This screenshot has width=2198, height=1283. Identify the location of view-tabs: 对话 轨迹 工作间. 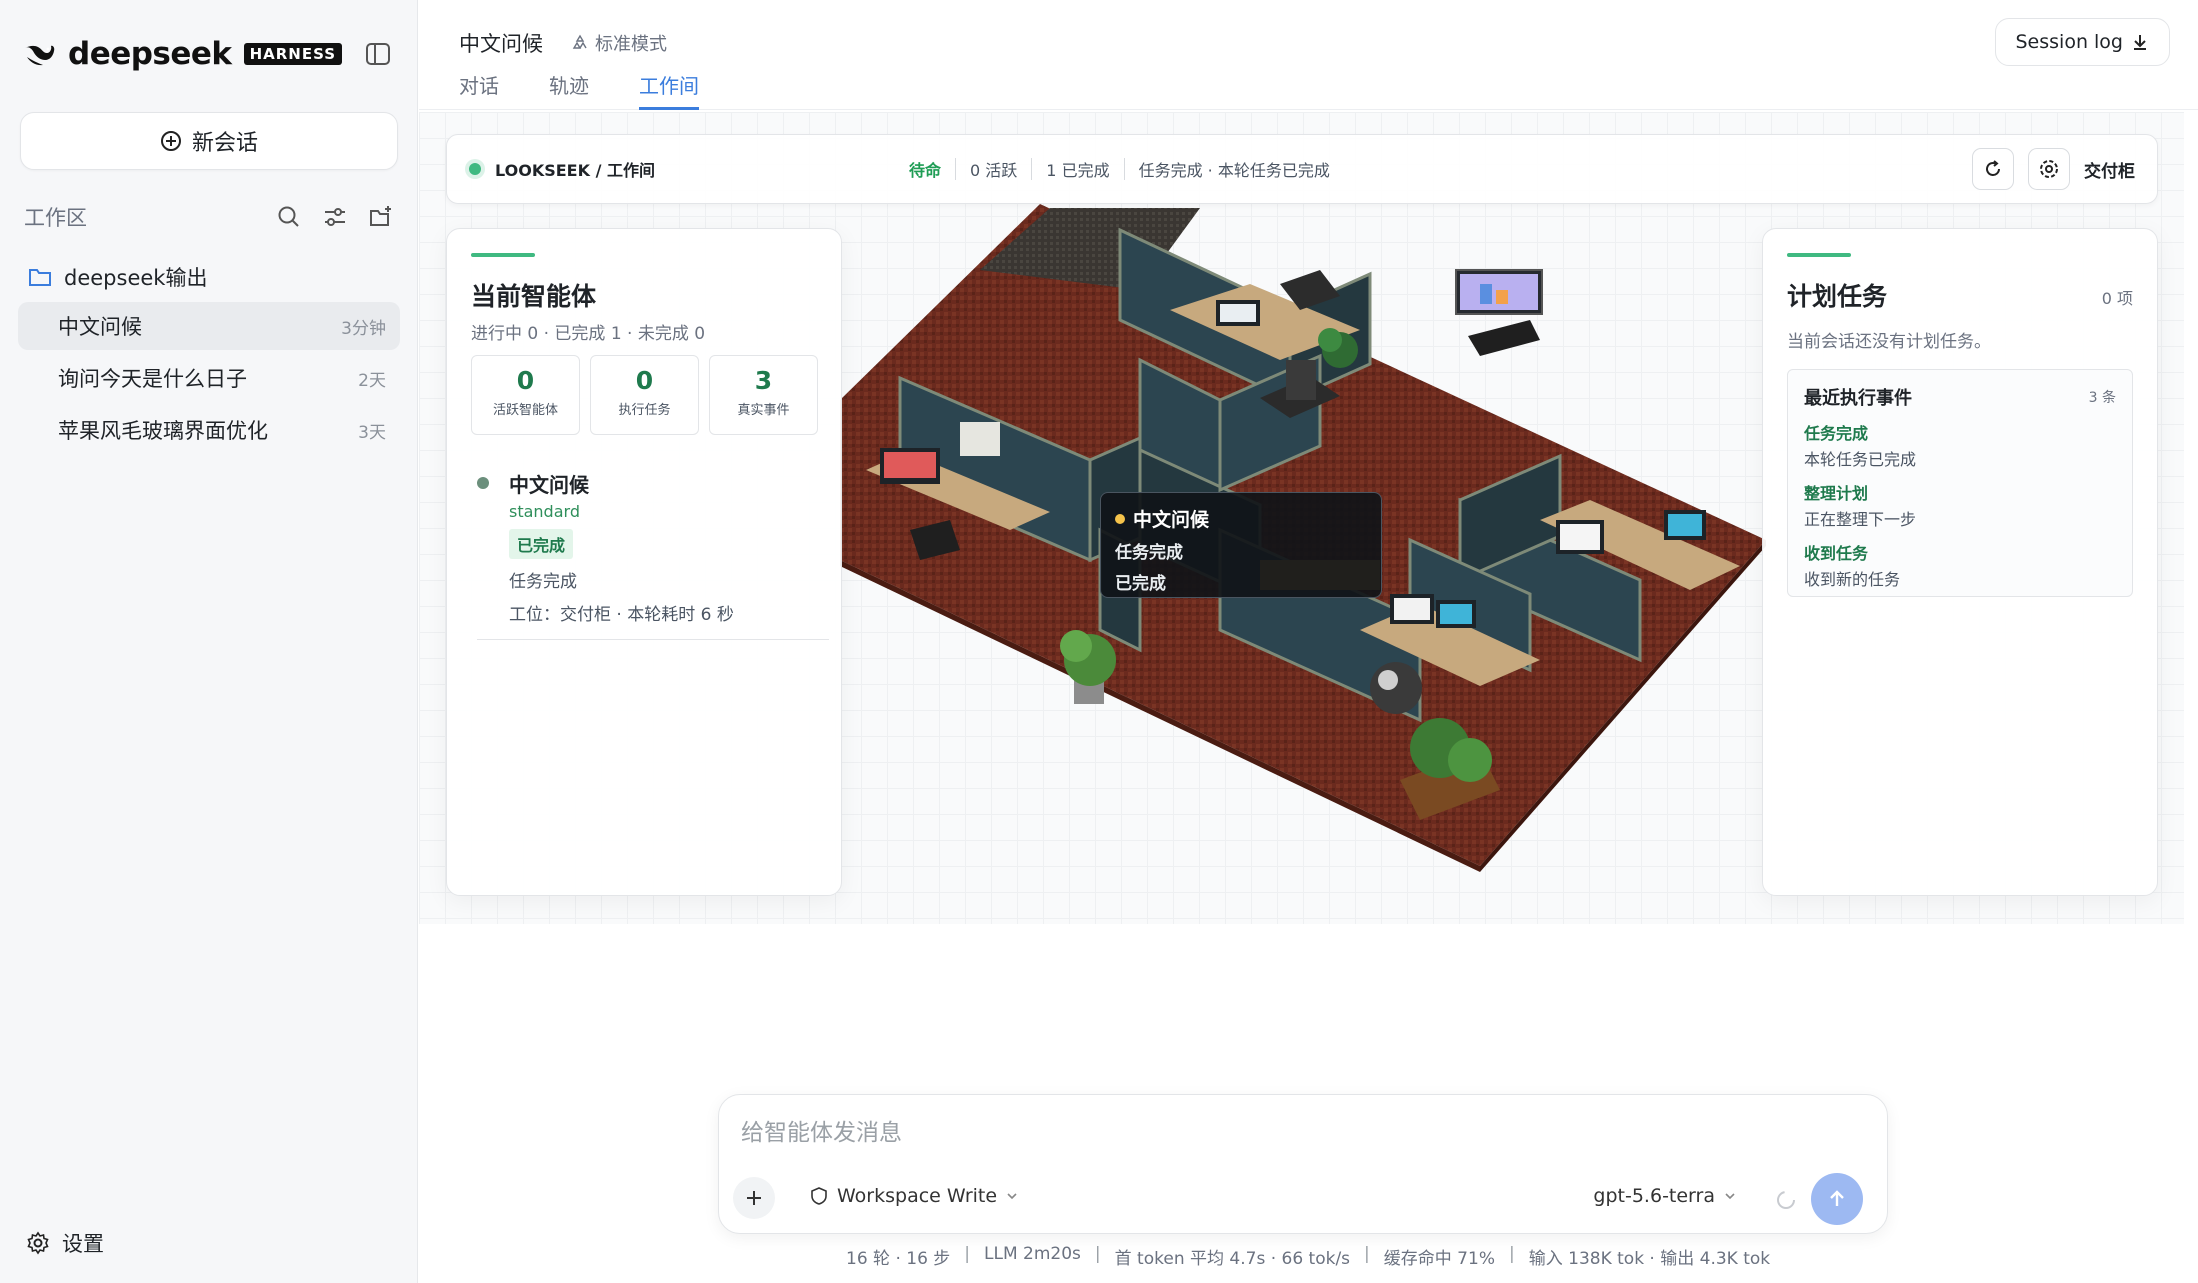
(579, 90).